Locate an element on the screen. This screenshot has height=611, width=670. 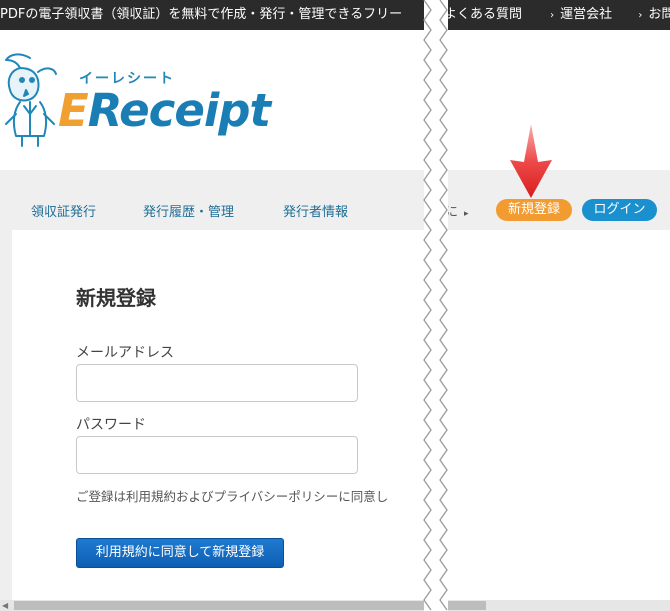
logo-wordmark: EReceipt is located at coordinates (164, 110).